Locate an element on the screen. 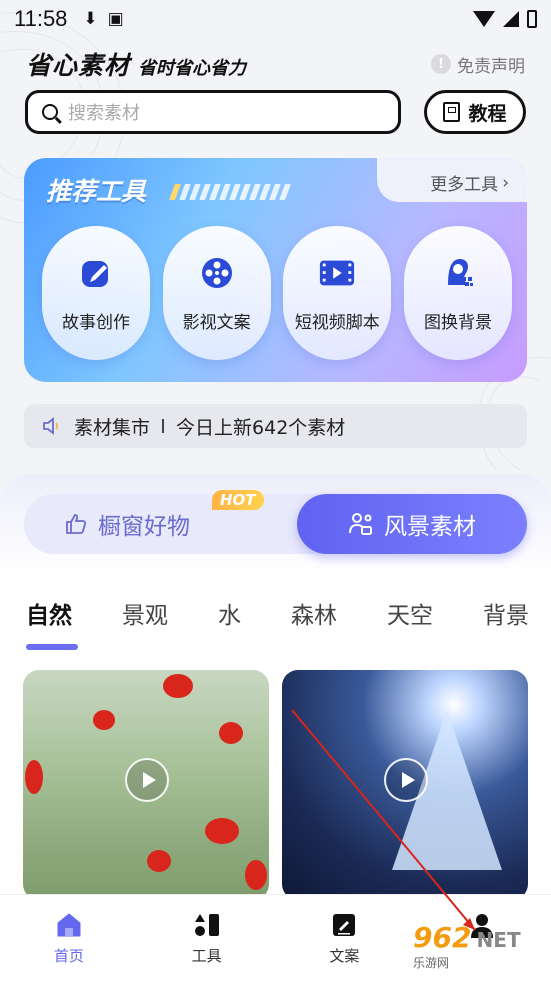 The height and width of the screenshot is (981, 551). disclaimer-label: 免责声明 is located at coordinates (491, 66).